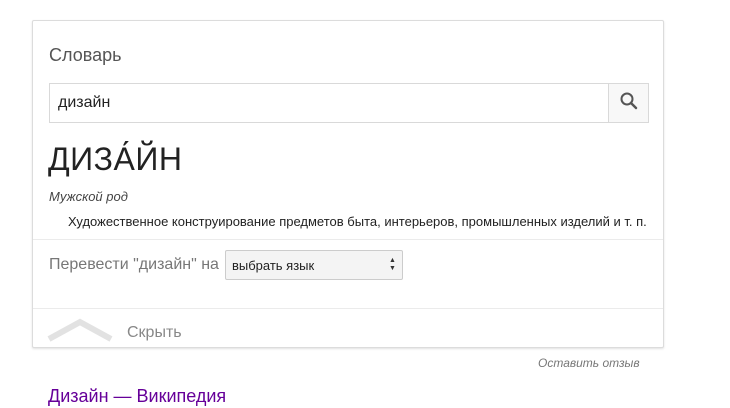  I want to click on search-button, so click(628, 103).